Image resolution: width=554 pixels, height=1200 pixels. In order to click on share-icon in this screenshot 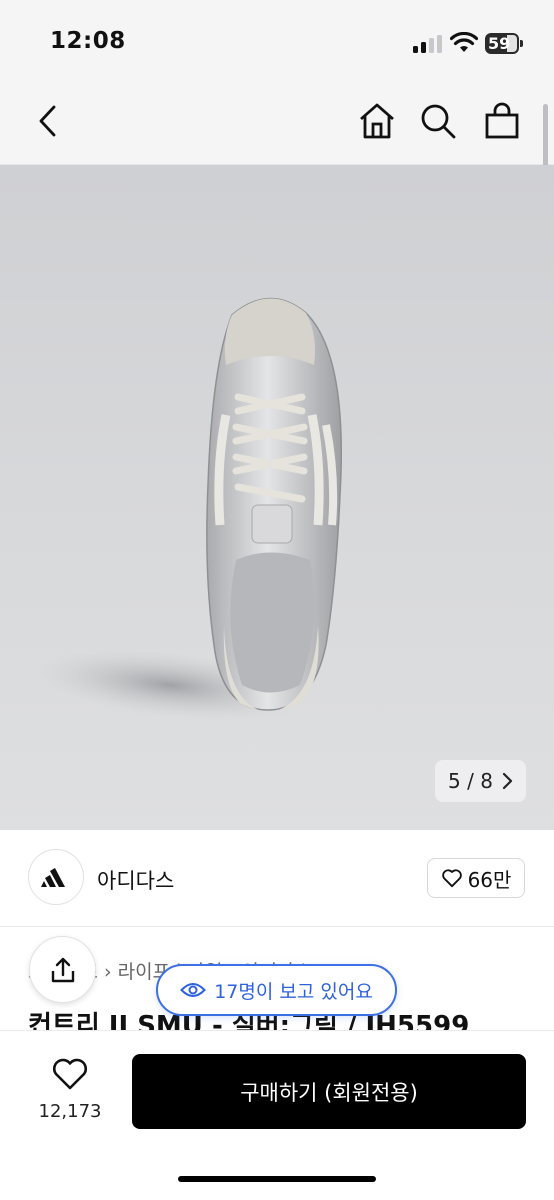, I will do `click(62, 969)`.